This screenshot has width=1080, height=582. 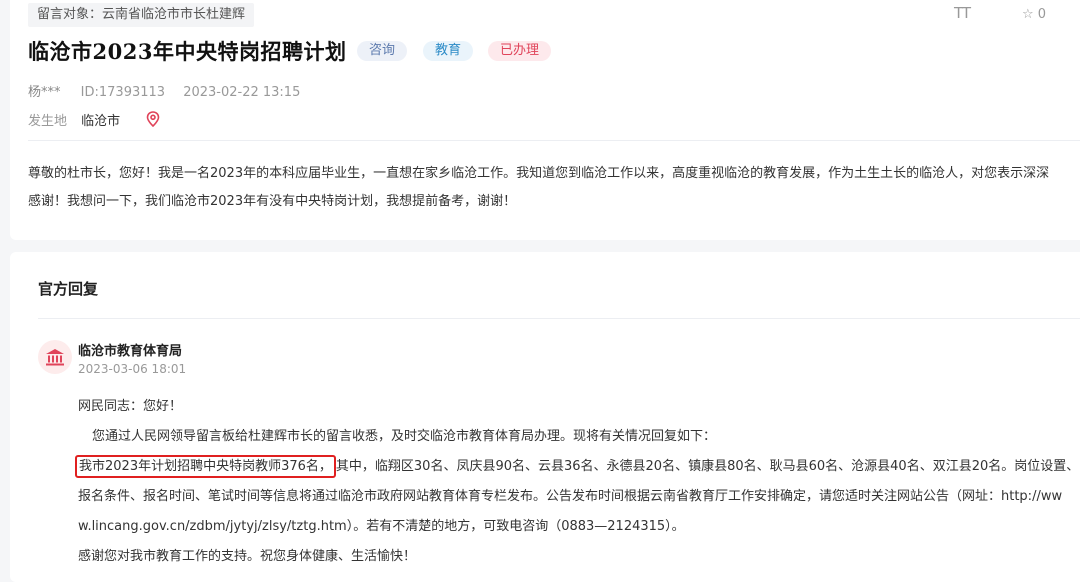 I want to click on reply-org-name: 临沧市教育体育局, so click(x=130, y=351).